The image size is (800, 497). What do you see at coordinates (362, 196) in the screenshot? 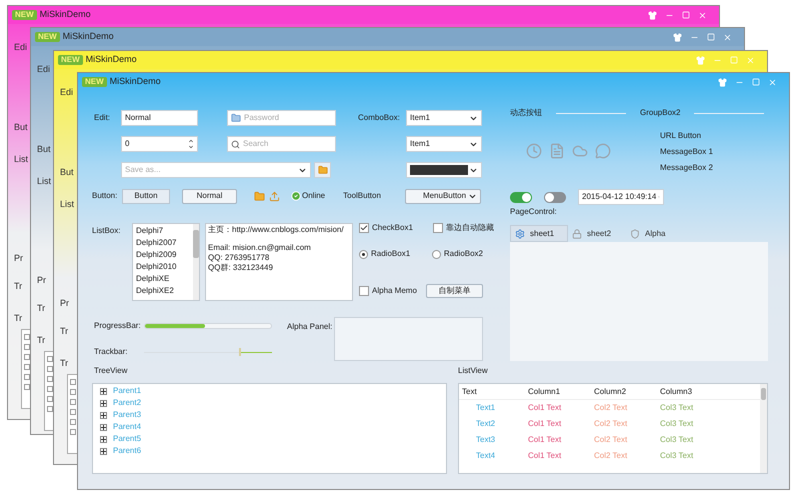
I see `tool-button: ToolButton` at bounding box center [362, 196].